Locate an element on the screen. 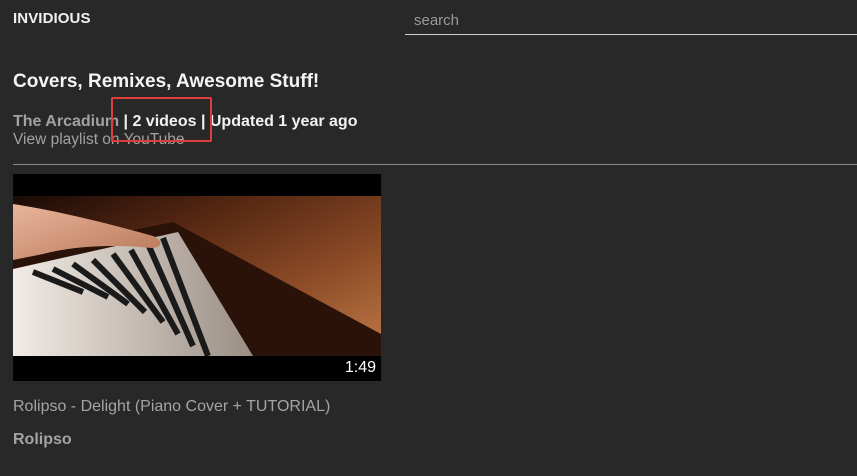 This screenshot has height=476, width=857. divider is located at coordinates (435, 164).